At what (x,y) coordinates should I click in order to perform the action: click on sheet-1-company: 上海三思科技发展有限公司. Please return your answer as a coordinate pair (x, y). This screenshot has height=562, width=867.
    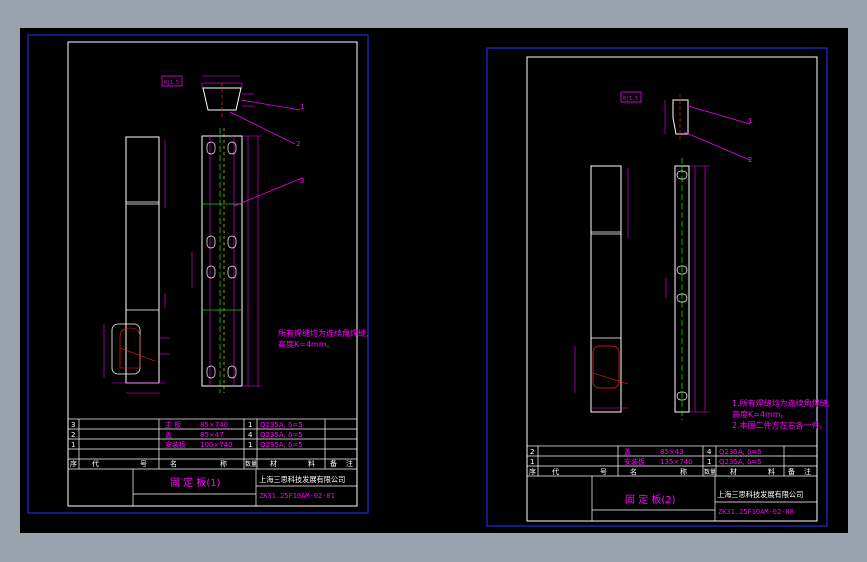
    Looking at the image, I should click on (302, 479).